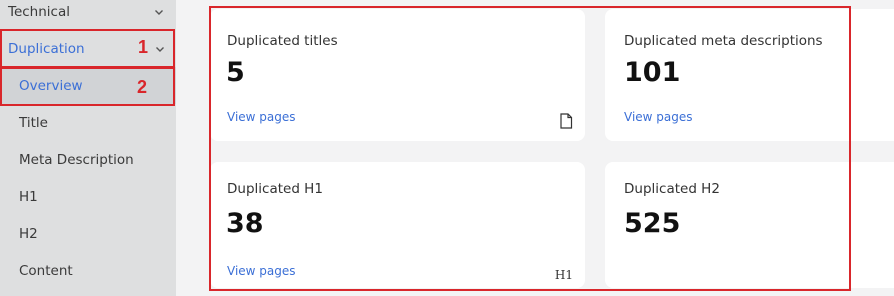 The image size is (894, 296). Describe the element at coordinates (563, 275) in the screenshot. I see `h1-icon: H1` at that location.